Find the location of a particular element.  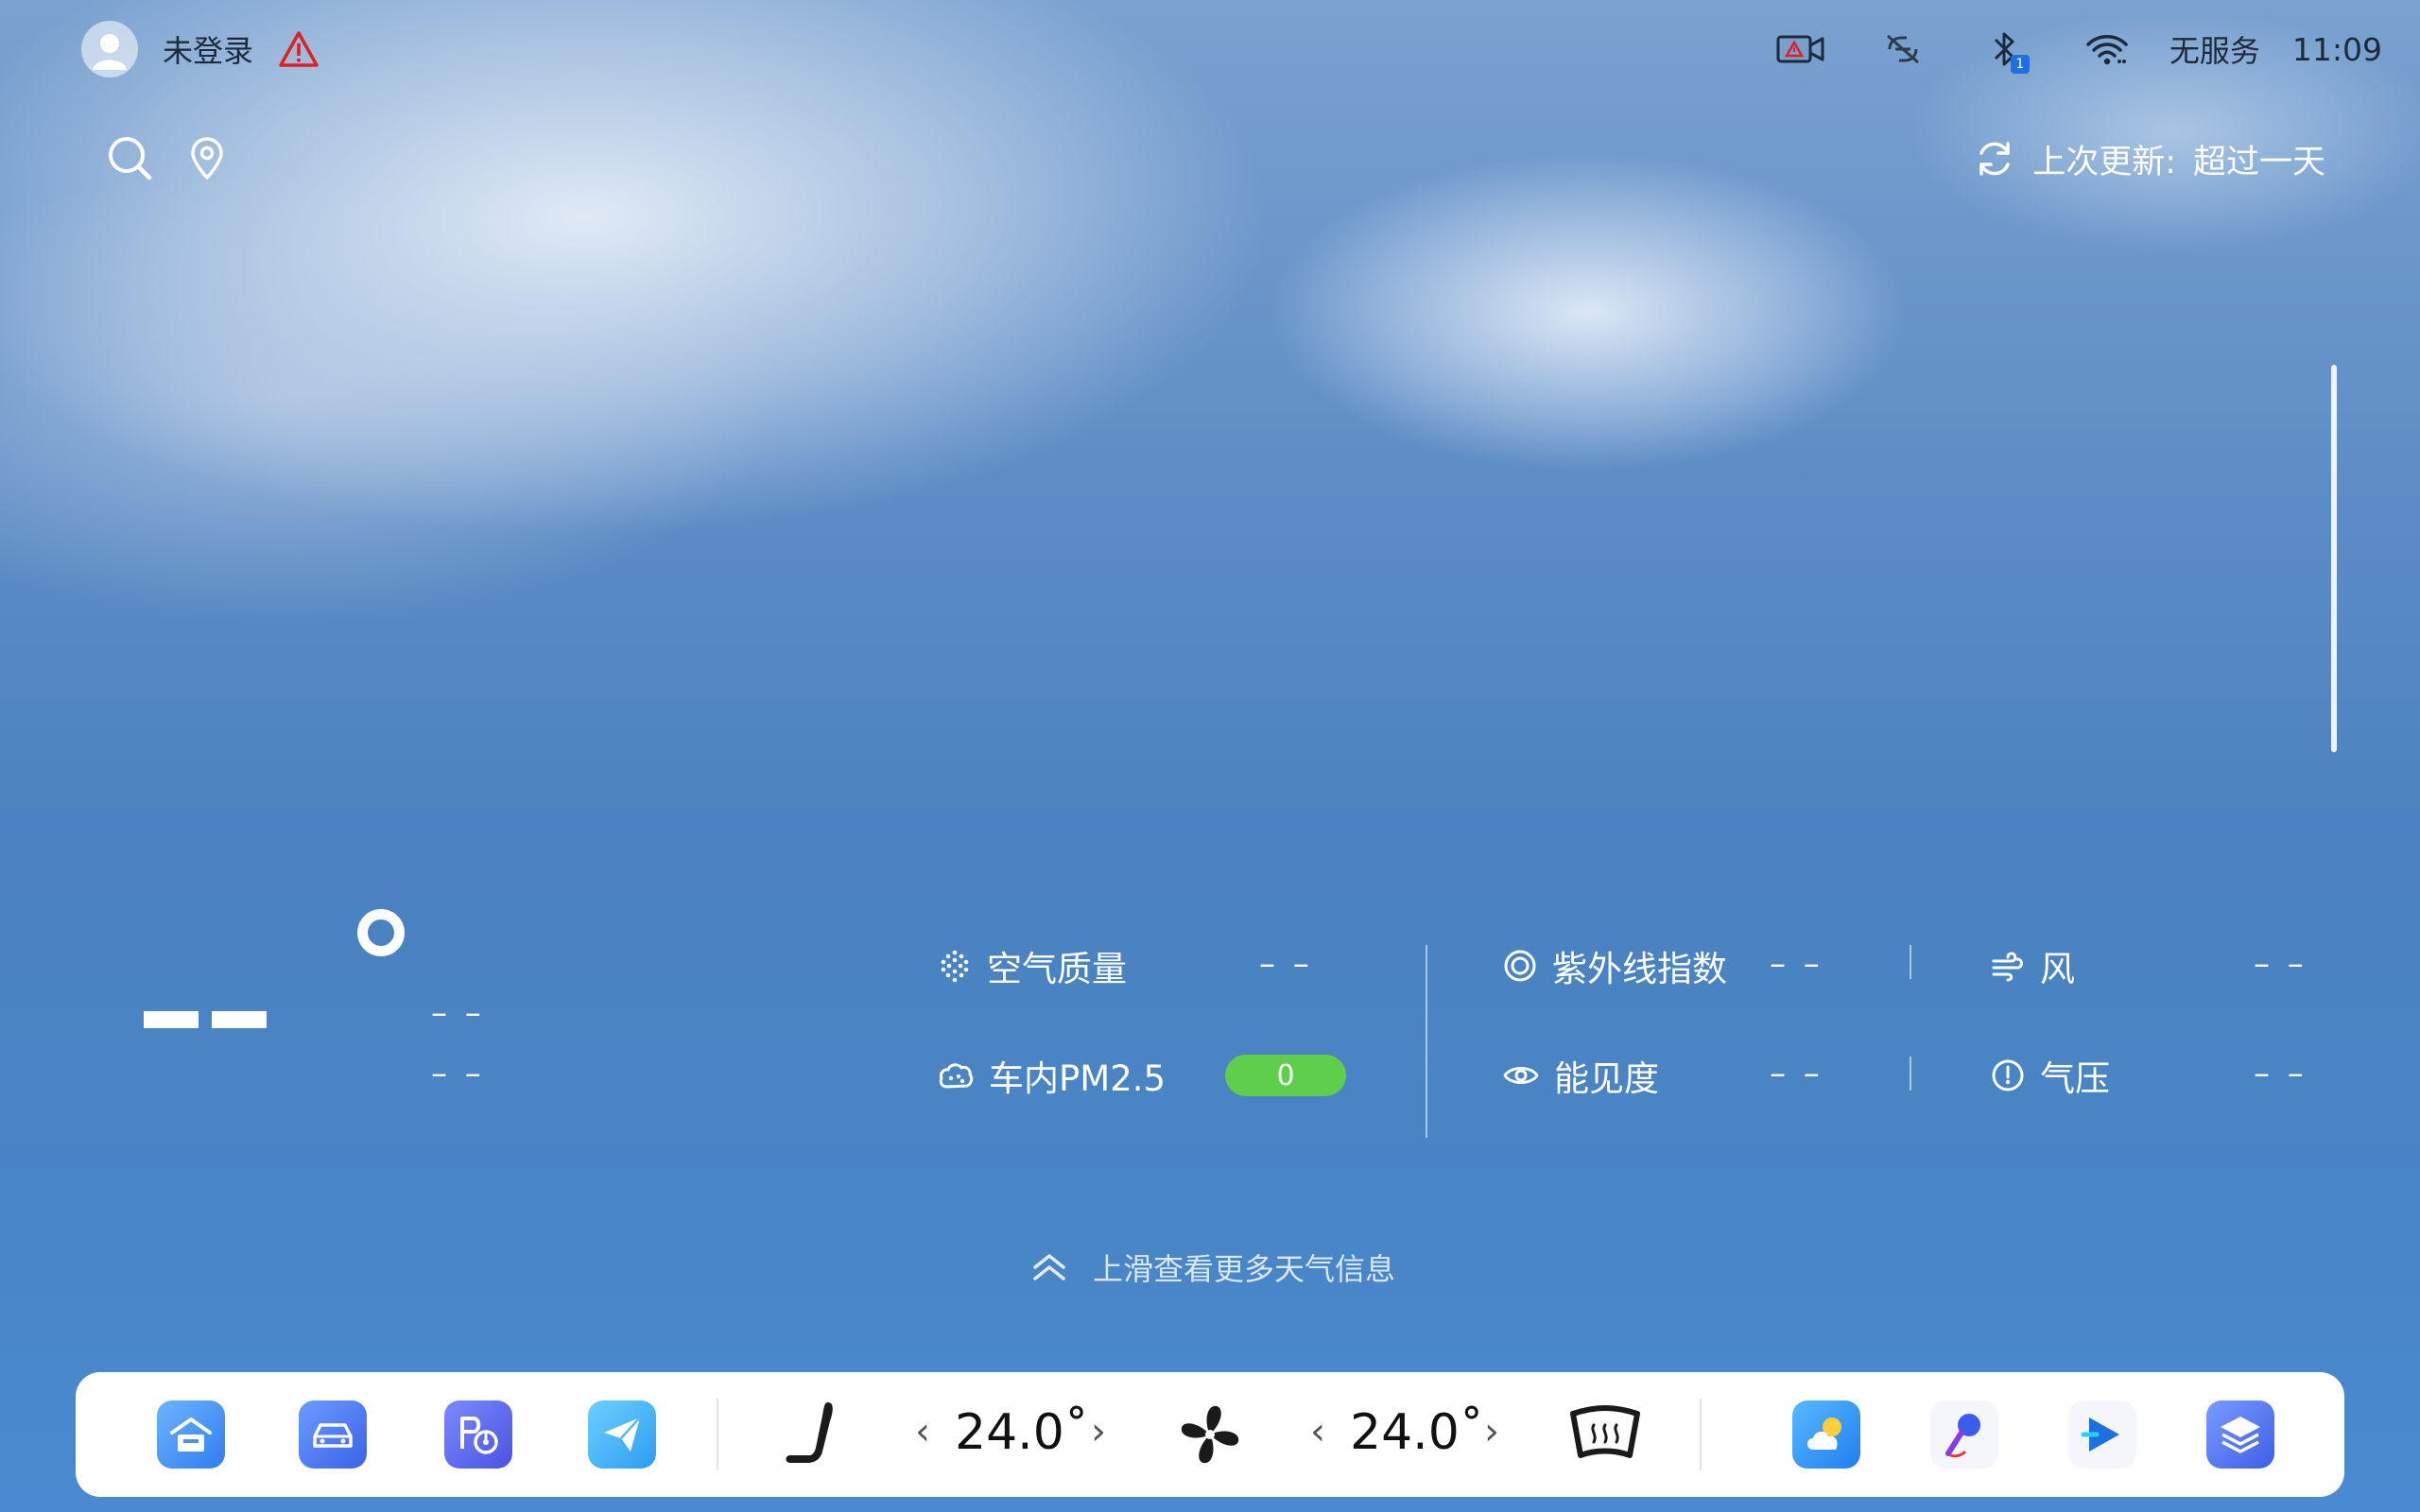

send-app-icon is located at coordinates (622, 1434).